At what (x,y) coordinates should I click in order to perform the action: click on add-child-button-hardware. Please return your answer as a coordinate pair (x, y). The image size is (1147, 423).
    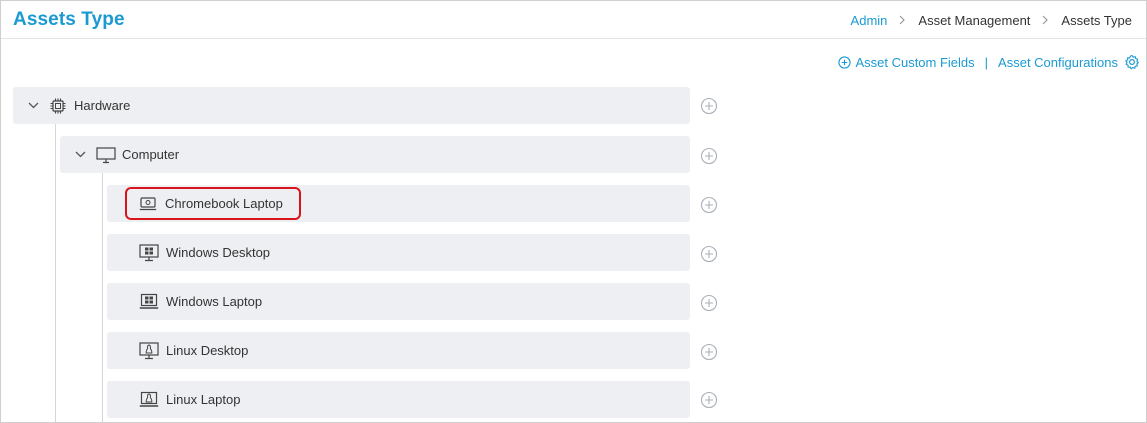
    Looking at the image, I should click on (709, 106).